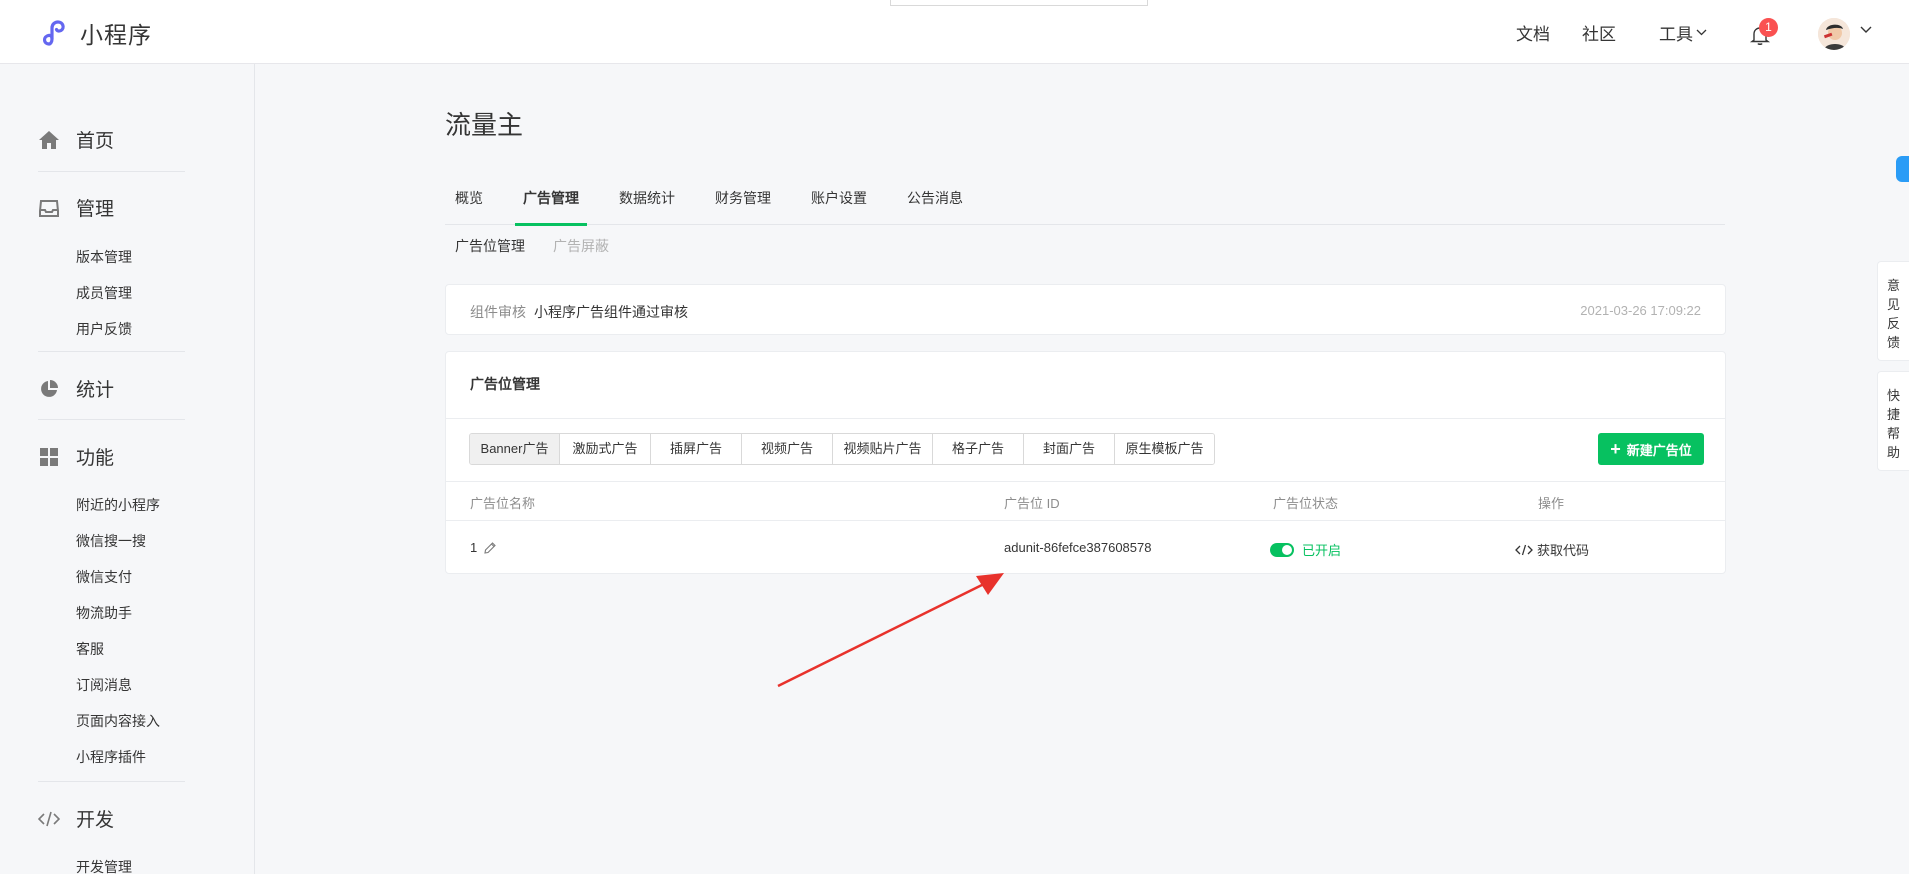  What do you see at coordinates (1306, 503) in the screenshot?
I see `col-header-status: 广告位状态` at bounding box center [1306, 503].